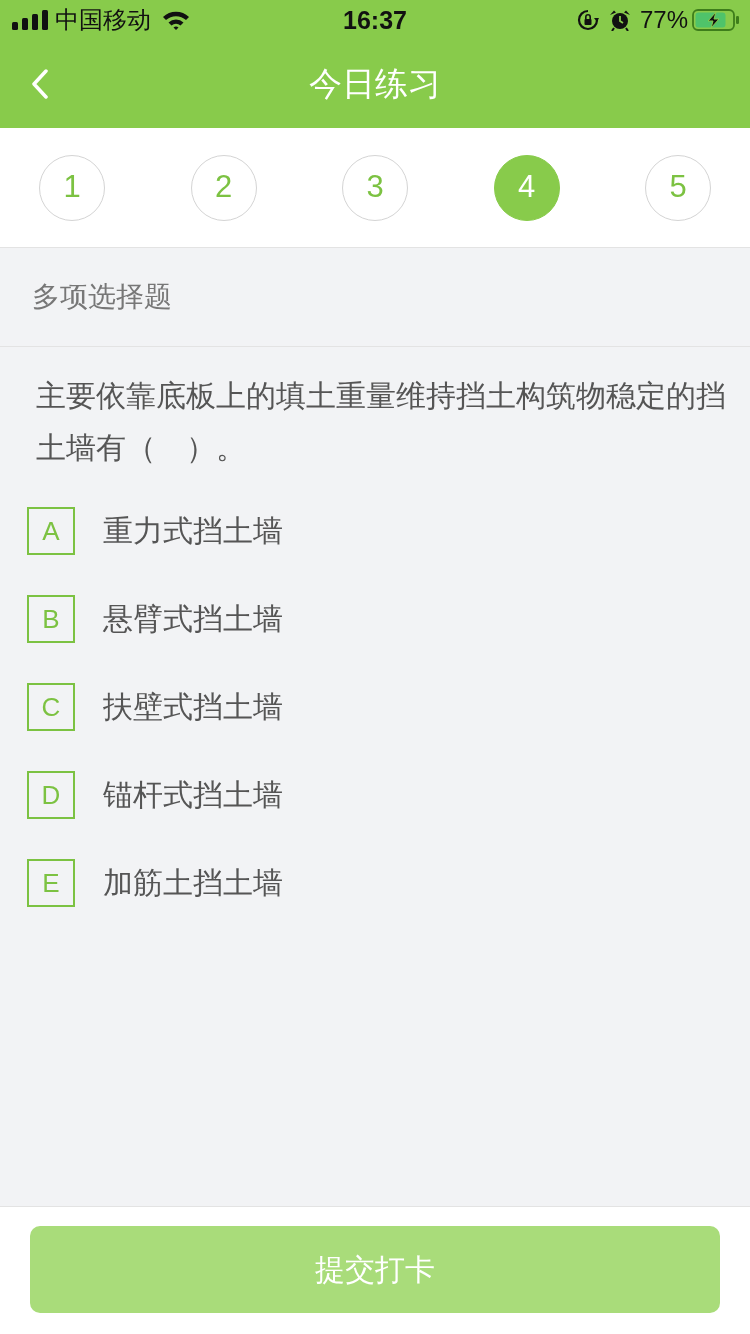 This screenshot has height=1334, width=750. Describe the element at coordinates (587, 20) in the screenshot. I see `rotation-lock-icon` at that location.